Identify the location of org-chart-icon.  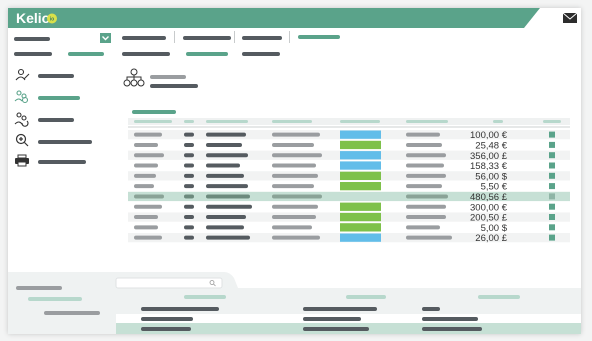
(134, 77).